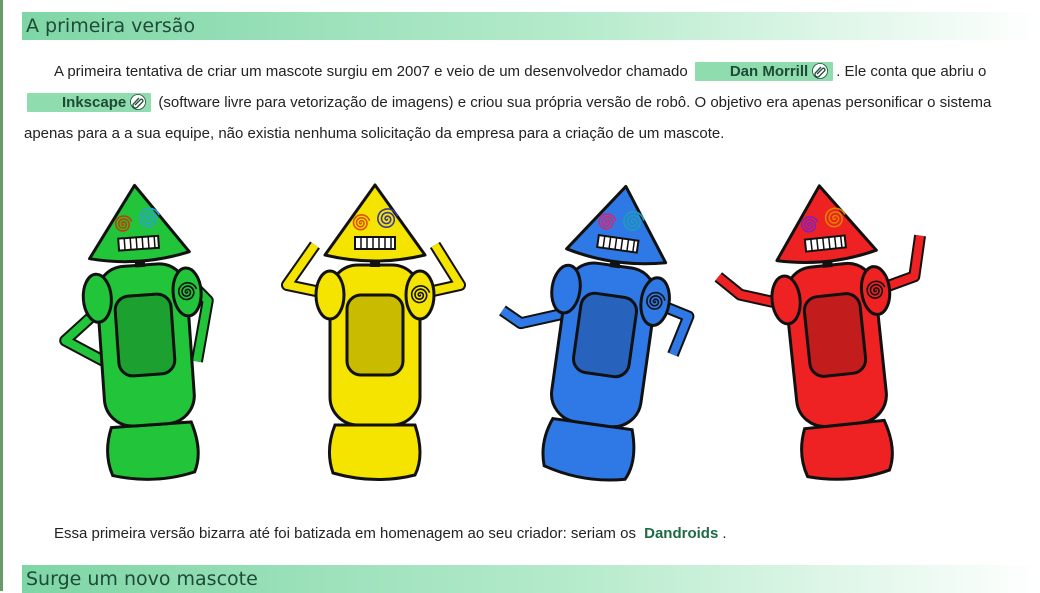 The height and width of the screenshot is (593, 1040). I want to click on yellow-robot, so click(373, 332).